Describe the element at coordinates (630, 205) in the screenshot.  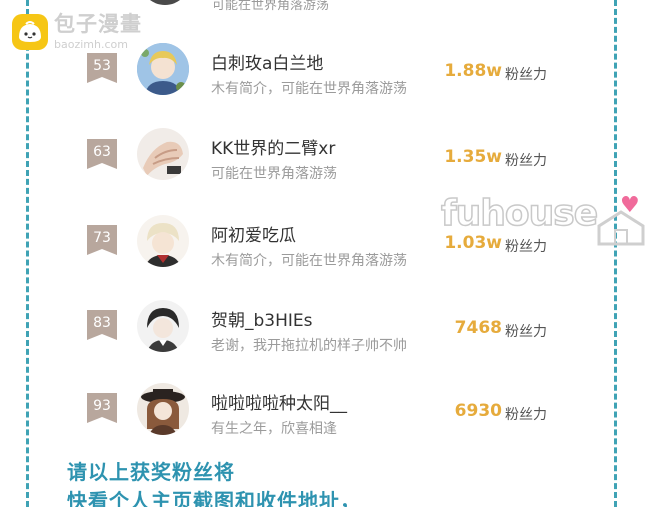
I see `heart-icon: ♥` at that location.